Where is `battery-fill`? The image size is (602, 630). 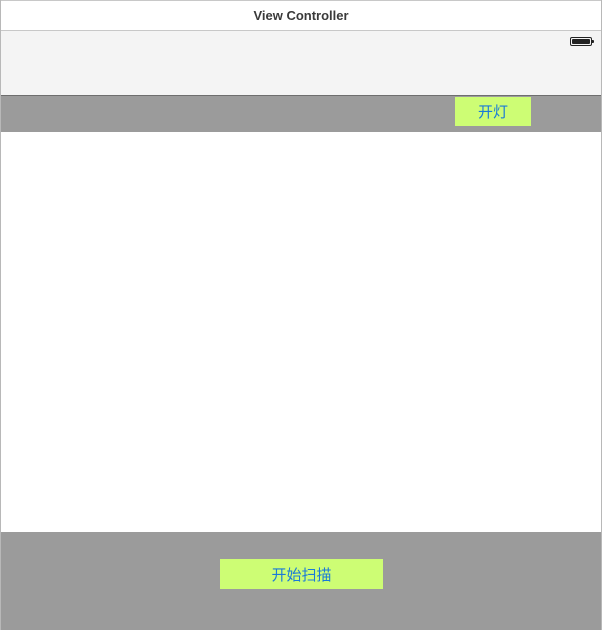
battery-fill is located at coordinates (581, 41).